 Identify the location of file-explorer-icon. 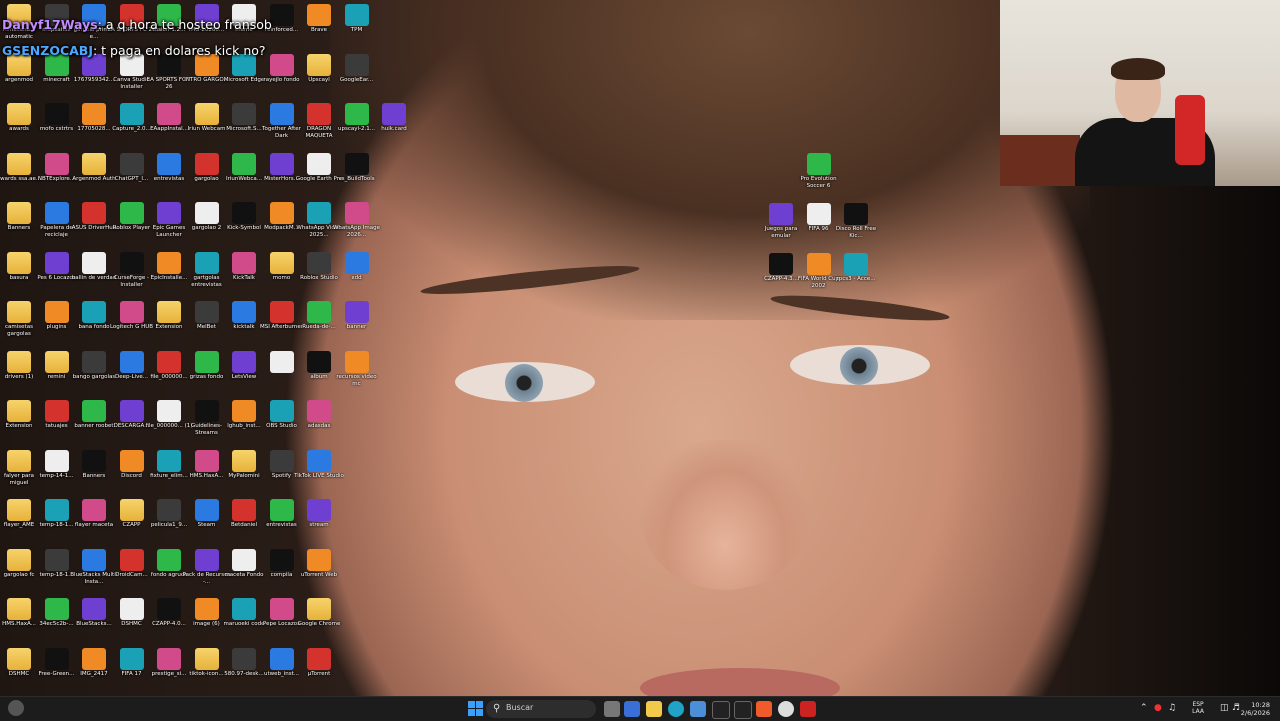
(654, 709).